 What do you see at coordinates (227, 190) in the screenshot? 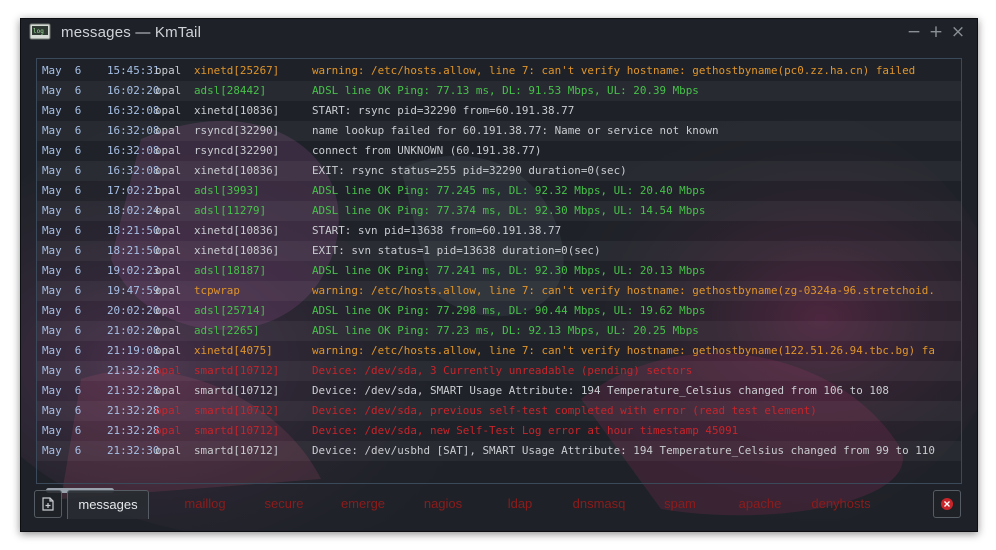
I see `log-process: adsl[3993]` at bounding box center [227, 190].